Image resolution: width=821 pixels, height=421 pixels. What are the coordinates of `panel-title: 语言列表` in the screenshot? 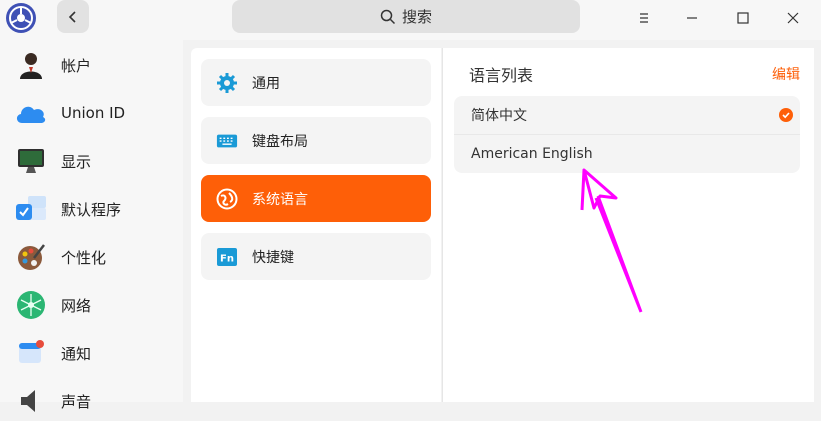 It's located at (501, 75).